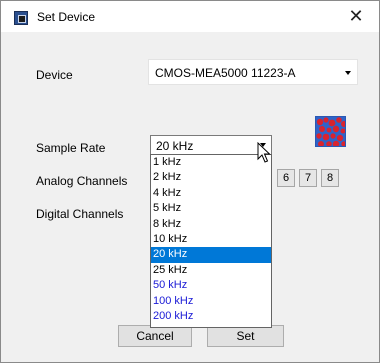 This screenshot has width=380, height=363. What do you see at coordinates (308, 178) in the screenshot?
I see `analog-channel-7-button: 7` at bounding box center [308, 178].